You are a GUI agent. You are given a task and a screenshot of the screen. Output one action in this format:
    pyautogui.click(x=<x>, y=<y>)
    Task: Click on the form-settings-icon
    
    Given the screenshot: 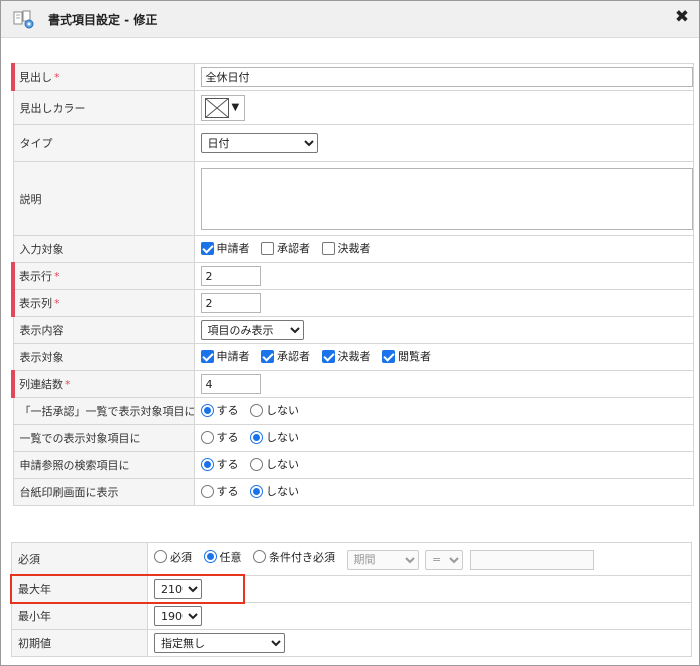 What is the action you would take?
    pyautogui.click(x=23, y=19)
    